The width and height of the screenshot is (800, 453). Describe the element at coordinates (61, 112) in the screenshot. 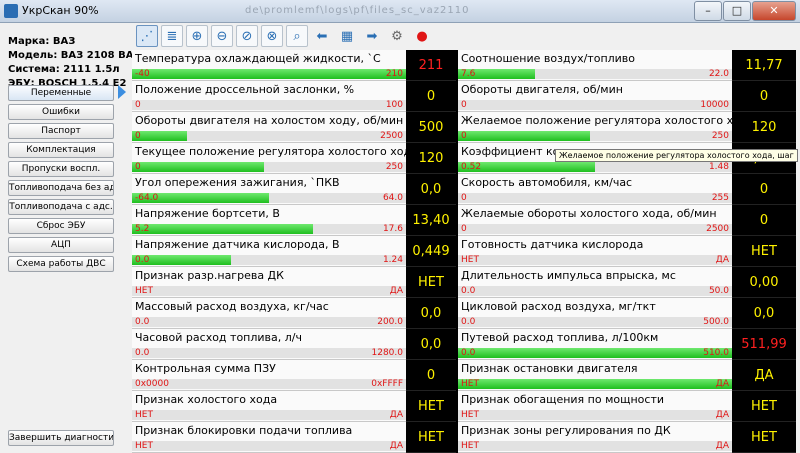

I see `sidebar-button: Ошибки` at that location.